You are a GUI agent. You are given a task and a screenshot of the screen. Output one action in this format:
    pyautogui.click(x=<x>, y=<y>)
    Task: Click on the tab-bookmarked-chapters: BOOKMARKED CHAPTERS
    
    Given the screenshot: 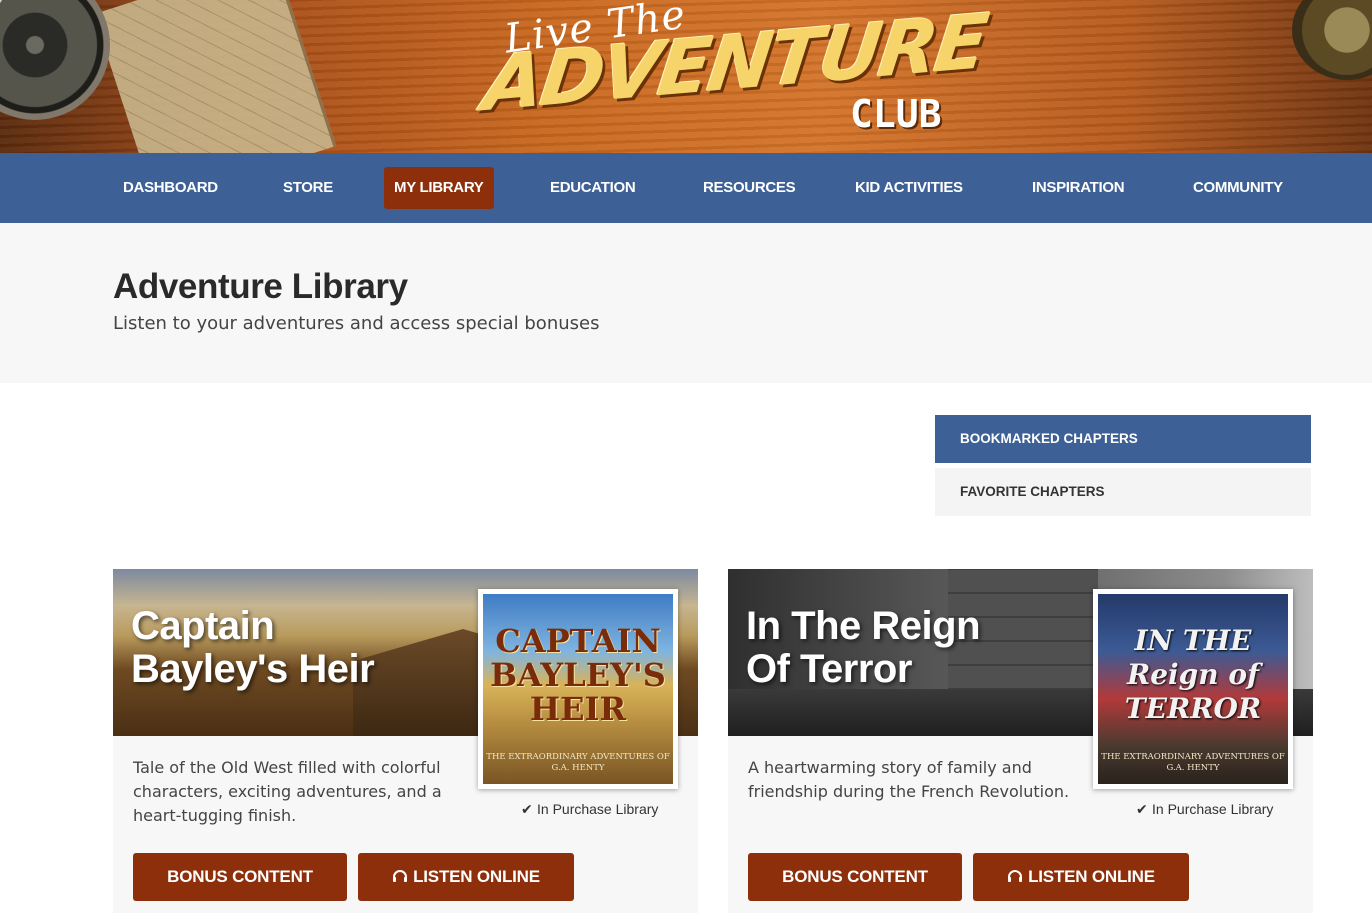 What is the action you would take?
    pyautogui.click(x=1123, y=439)
    